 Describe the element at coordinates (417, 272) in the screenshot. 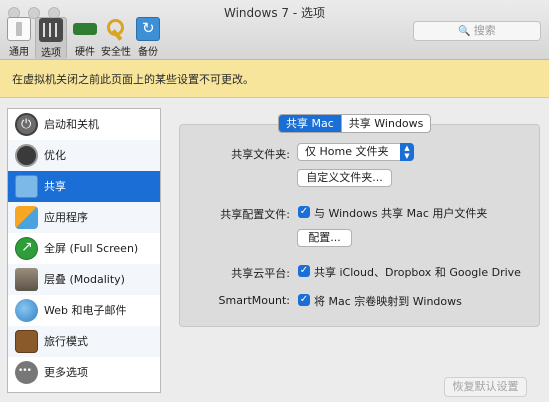

I see `share-cloud-checkbox-label: 共享 iCloud、Dropbox 和 Google Drive` at that location.